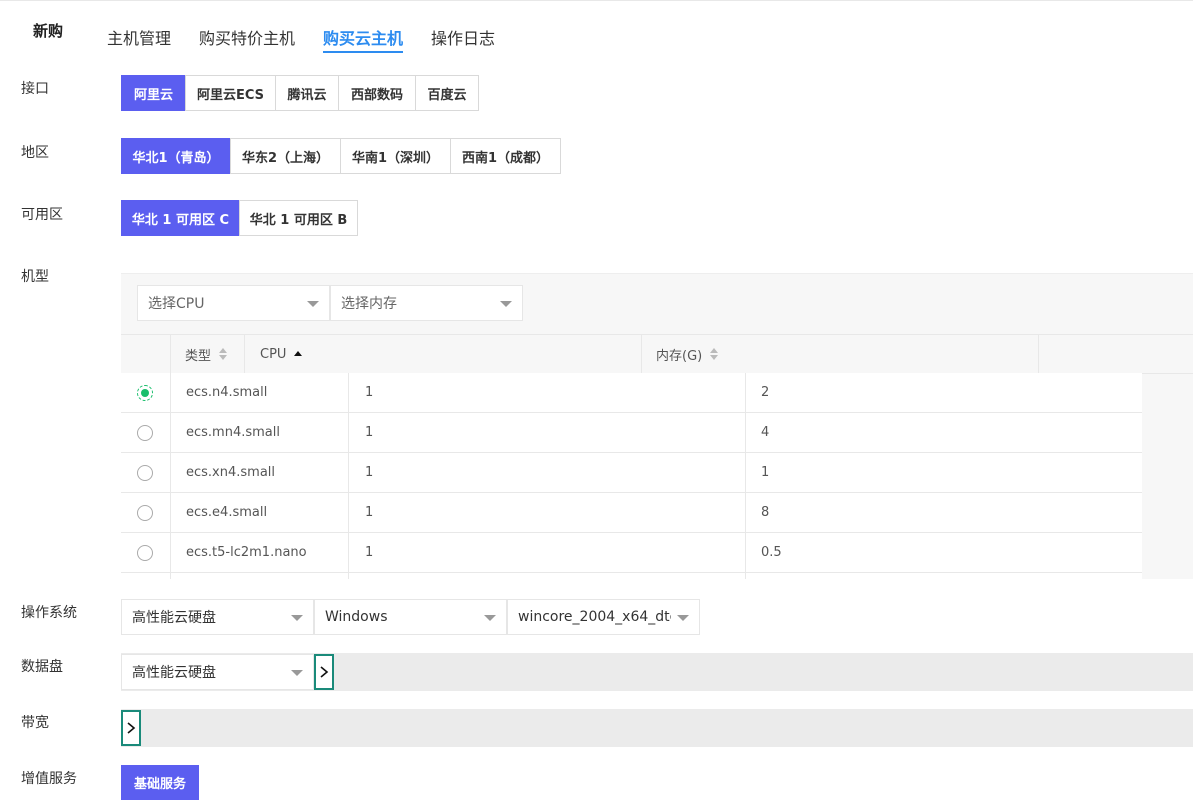  What do you see at coordinates (363, 39) in the screenshot?
I see `tab-buy-cloud-host: 购买云主机` at bounding box center [363, 39].